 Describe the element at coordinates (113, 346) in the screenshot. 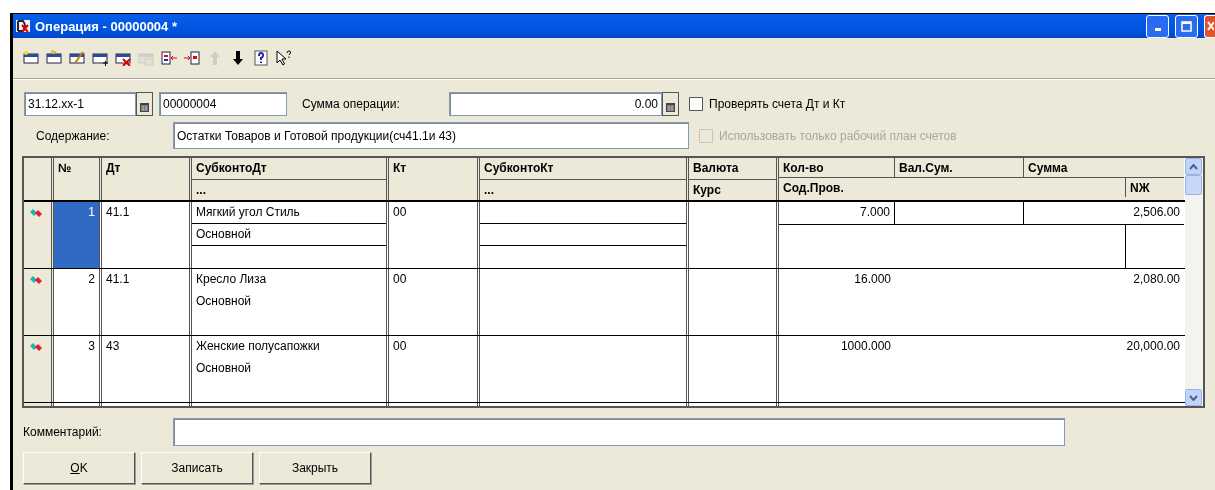

I see `table-cell-text: 43` at that location.